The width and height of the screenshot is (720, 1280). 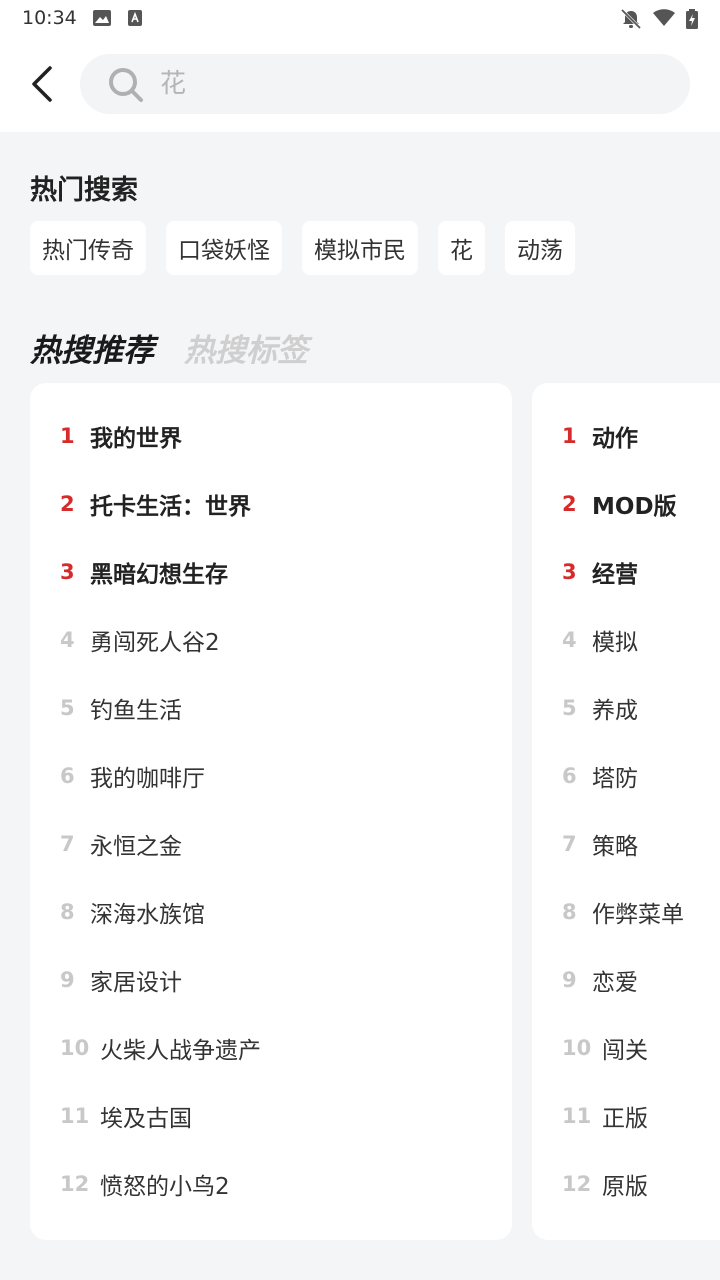 I want to click on list-item: 8 作弊菜单, so click(x=626, y=912).